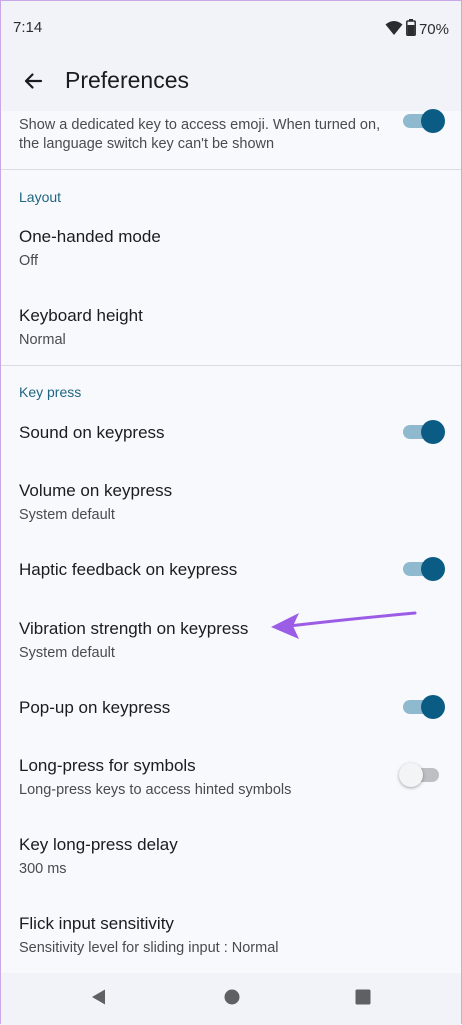  Describe the element at coordinates (96, 490) in the screenshot. I see `volume-on-keypress-title: Volume on keypress` at that location.